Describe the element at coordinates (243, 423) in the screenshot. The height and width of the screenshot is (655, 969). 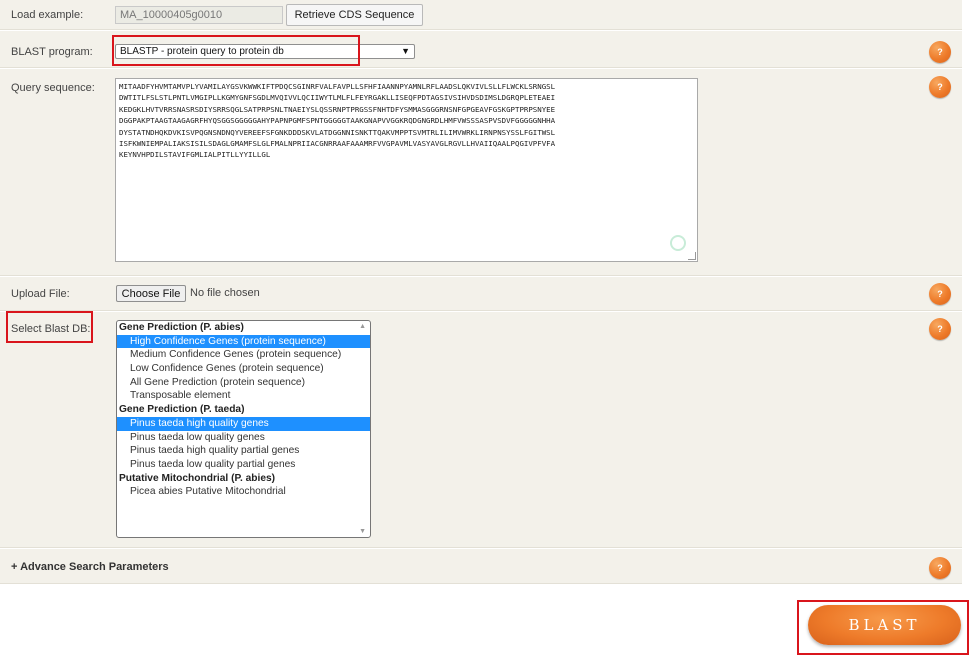
I see `db-option: Pinus taeda high quality genes` at that location.